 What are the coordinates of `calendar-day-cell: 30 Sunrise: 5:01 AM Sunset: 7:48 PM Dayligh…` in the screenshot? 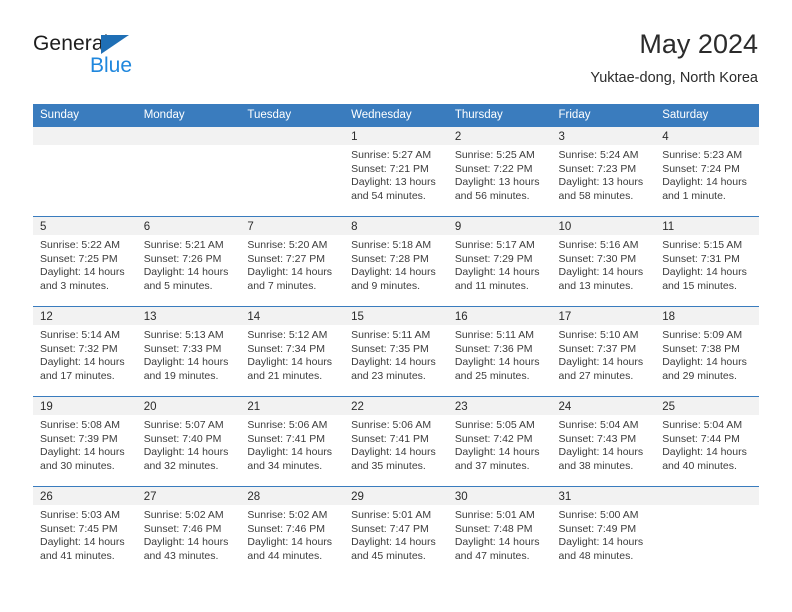 It's located at (499, 531).